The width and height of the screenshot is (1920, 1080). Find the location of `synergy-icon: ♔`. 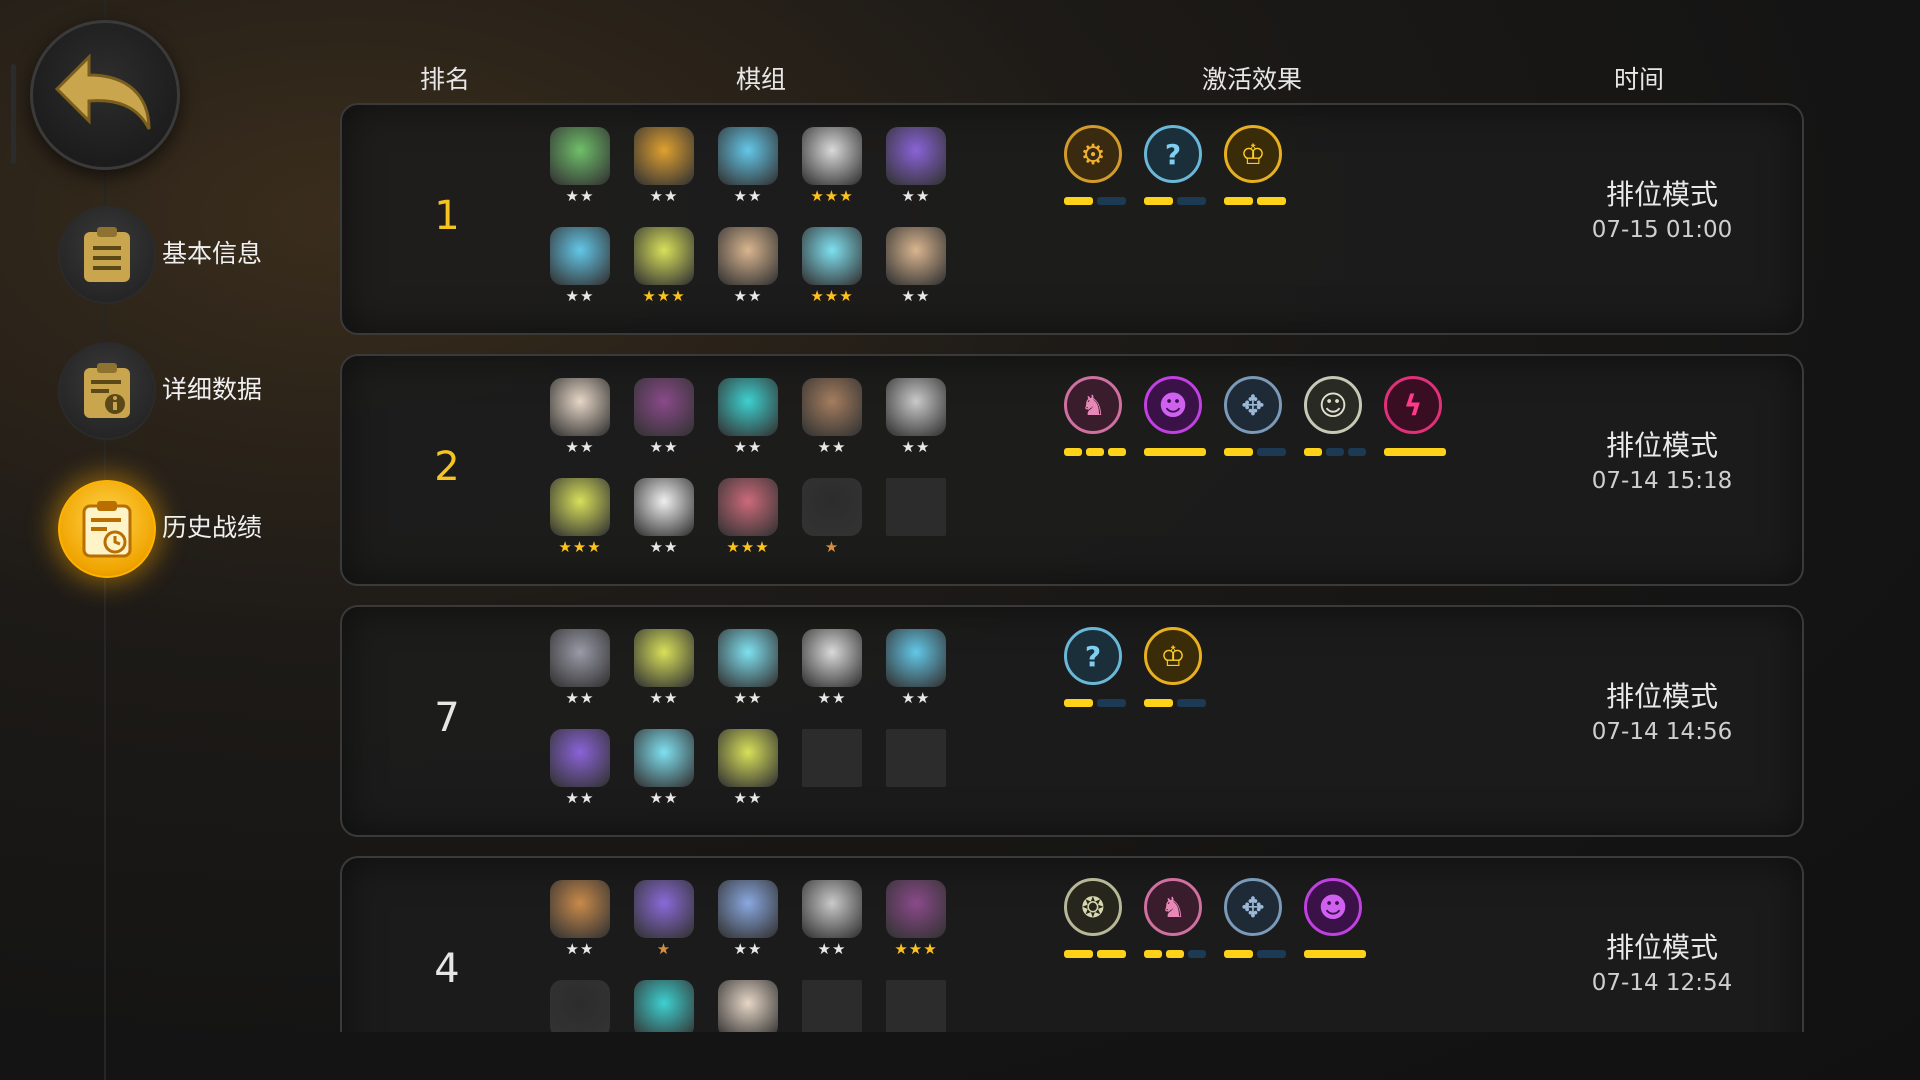

synergy-icon: ♔ is located at coordinates (1173, 656).